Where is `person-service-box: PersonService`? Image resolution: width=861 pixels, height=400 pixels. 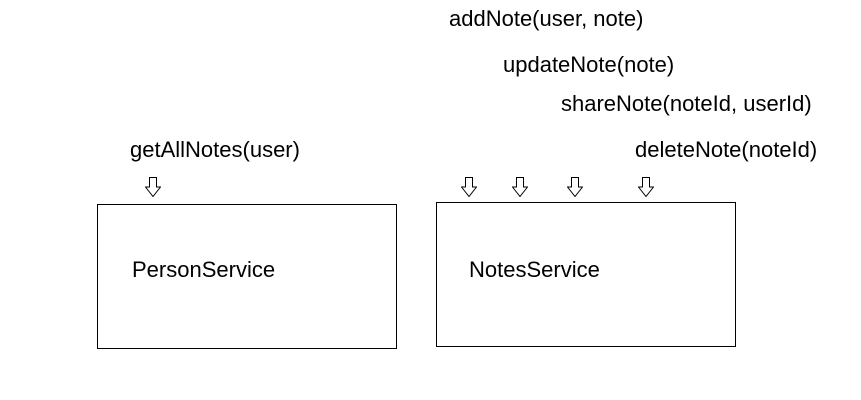 person-service-box: PersonService is located at coordinates (247, 276).